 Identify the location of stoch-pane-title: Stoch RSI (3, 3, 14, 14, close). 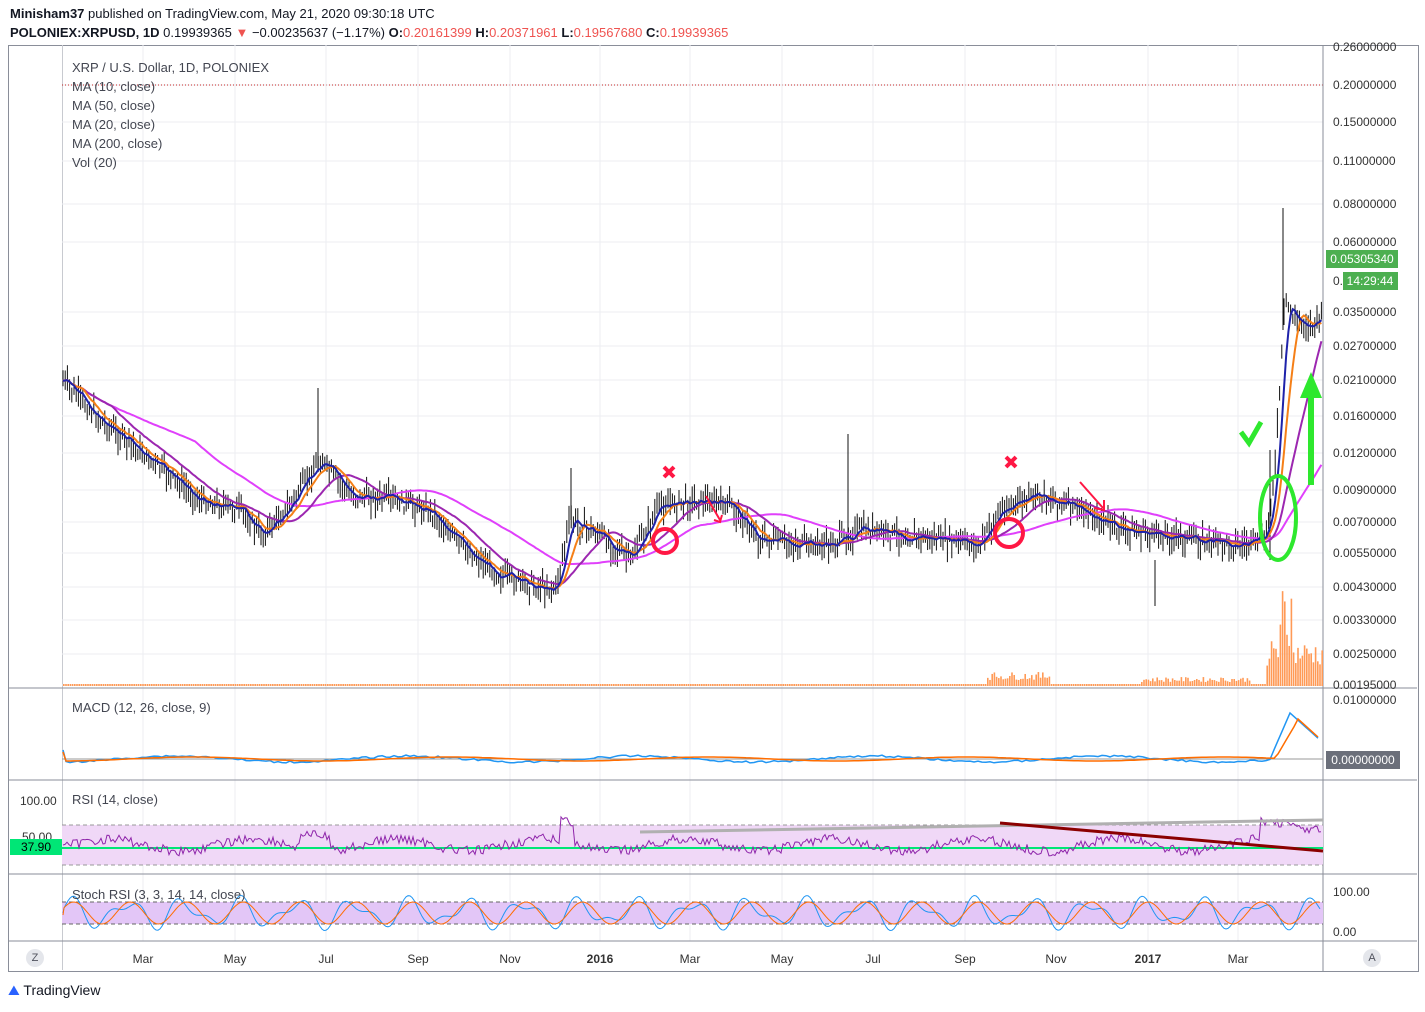
(158, 894).